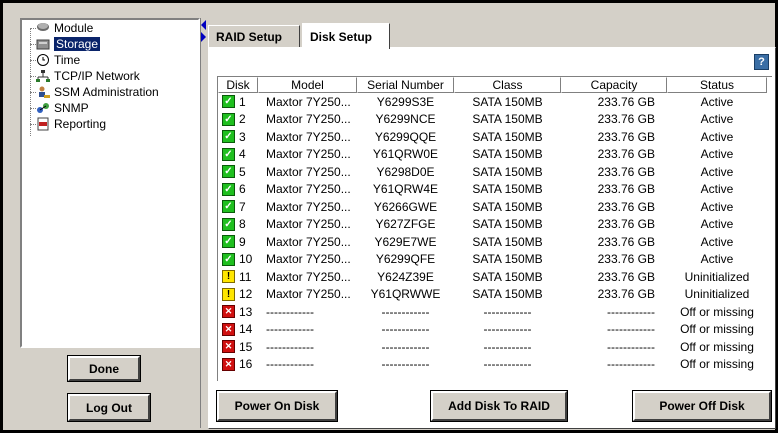 The height and width of the screenshot is (433, 778). I want to click on disk-number: 9, so click(242, 241).